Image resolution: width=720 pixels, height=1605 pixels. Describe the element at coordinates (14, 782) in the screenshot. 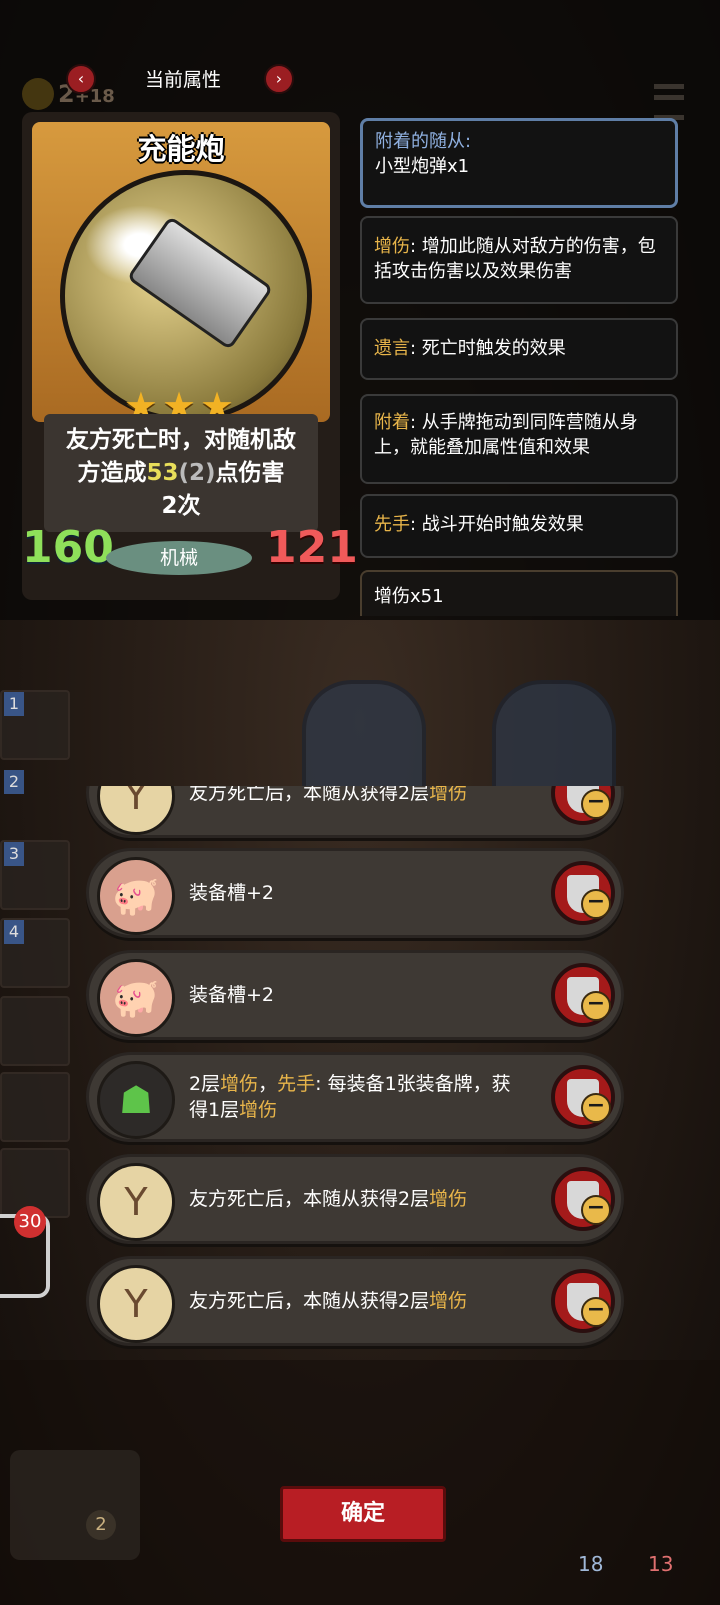

I see `rail-number: 2` at that location.